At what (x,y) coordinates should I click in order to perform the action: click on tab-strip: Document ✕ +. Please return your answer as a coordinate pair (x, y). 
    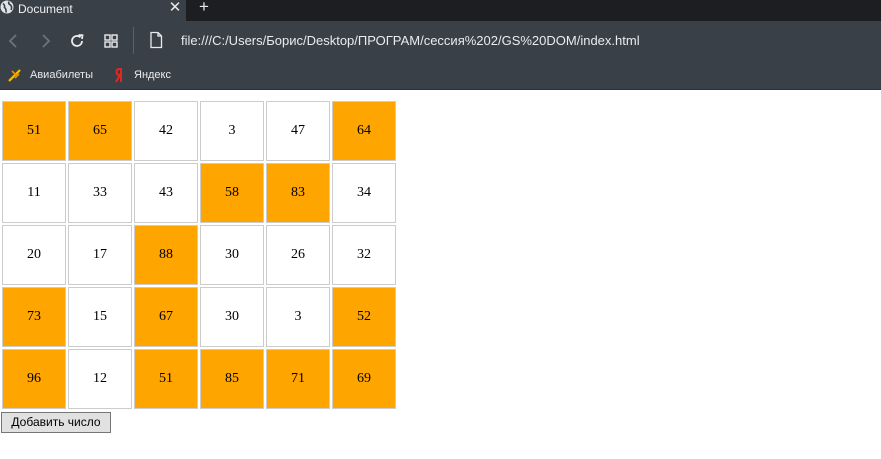
    Looking at the image, I should click on (440, 10).